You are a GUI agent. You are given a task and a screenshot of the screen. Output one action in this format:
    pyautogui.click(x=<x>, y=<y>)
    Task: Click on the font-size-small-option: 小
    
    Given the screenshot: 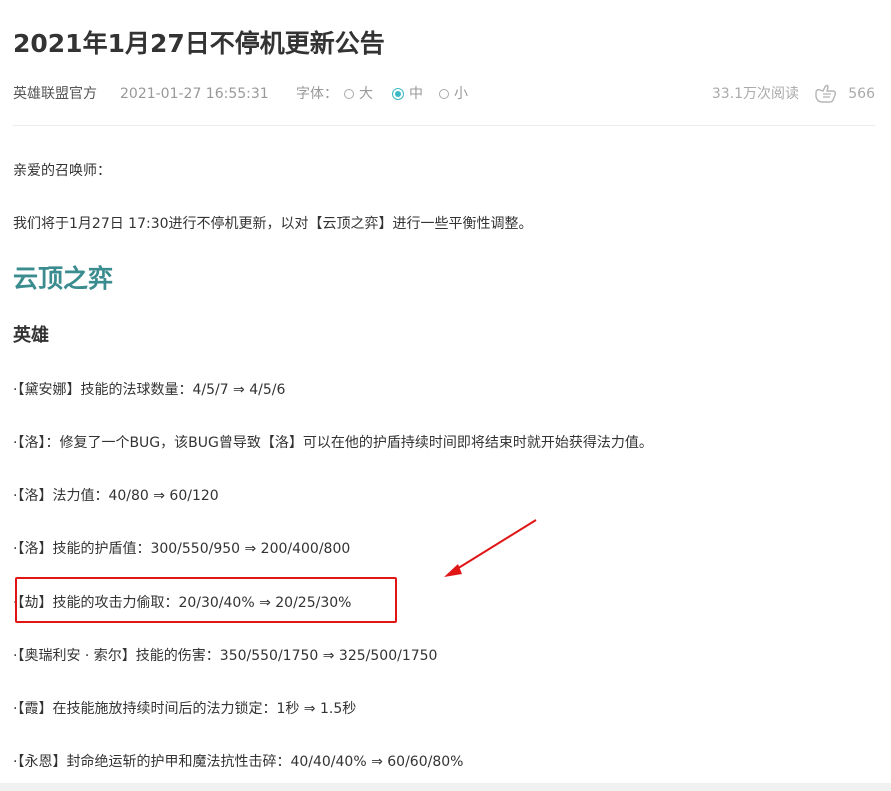 What is the action you would take?
    pyautogui.click(x=453, y=94)
    